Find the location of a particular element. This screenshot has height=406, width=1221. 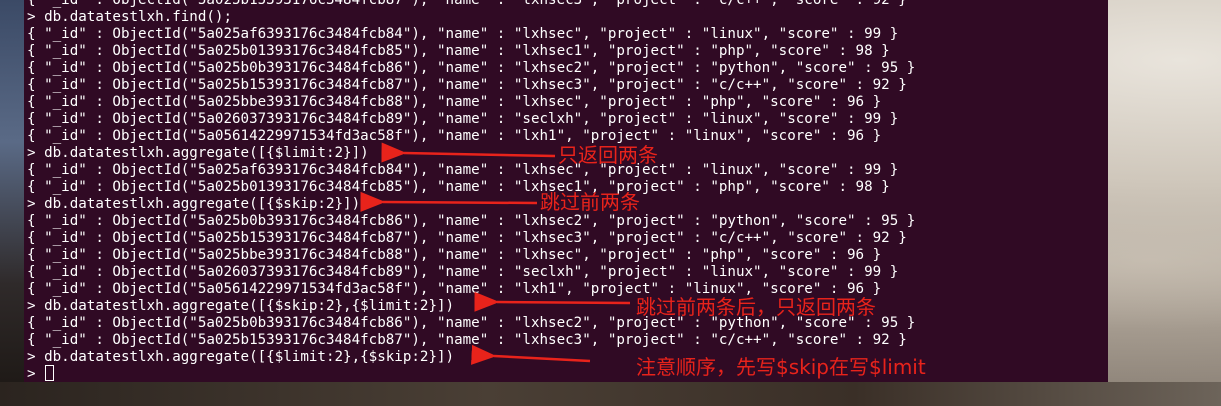

annotation-skip: 跳过前两条 is located at coordinates (590, 202).